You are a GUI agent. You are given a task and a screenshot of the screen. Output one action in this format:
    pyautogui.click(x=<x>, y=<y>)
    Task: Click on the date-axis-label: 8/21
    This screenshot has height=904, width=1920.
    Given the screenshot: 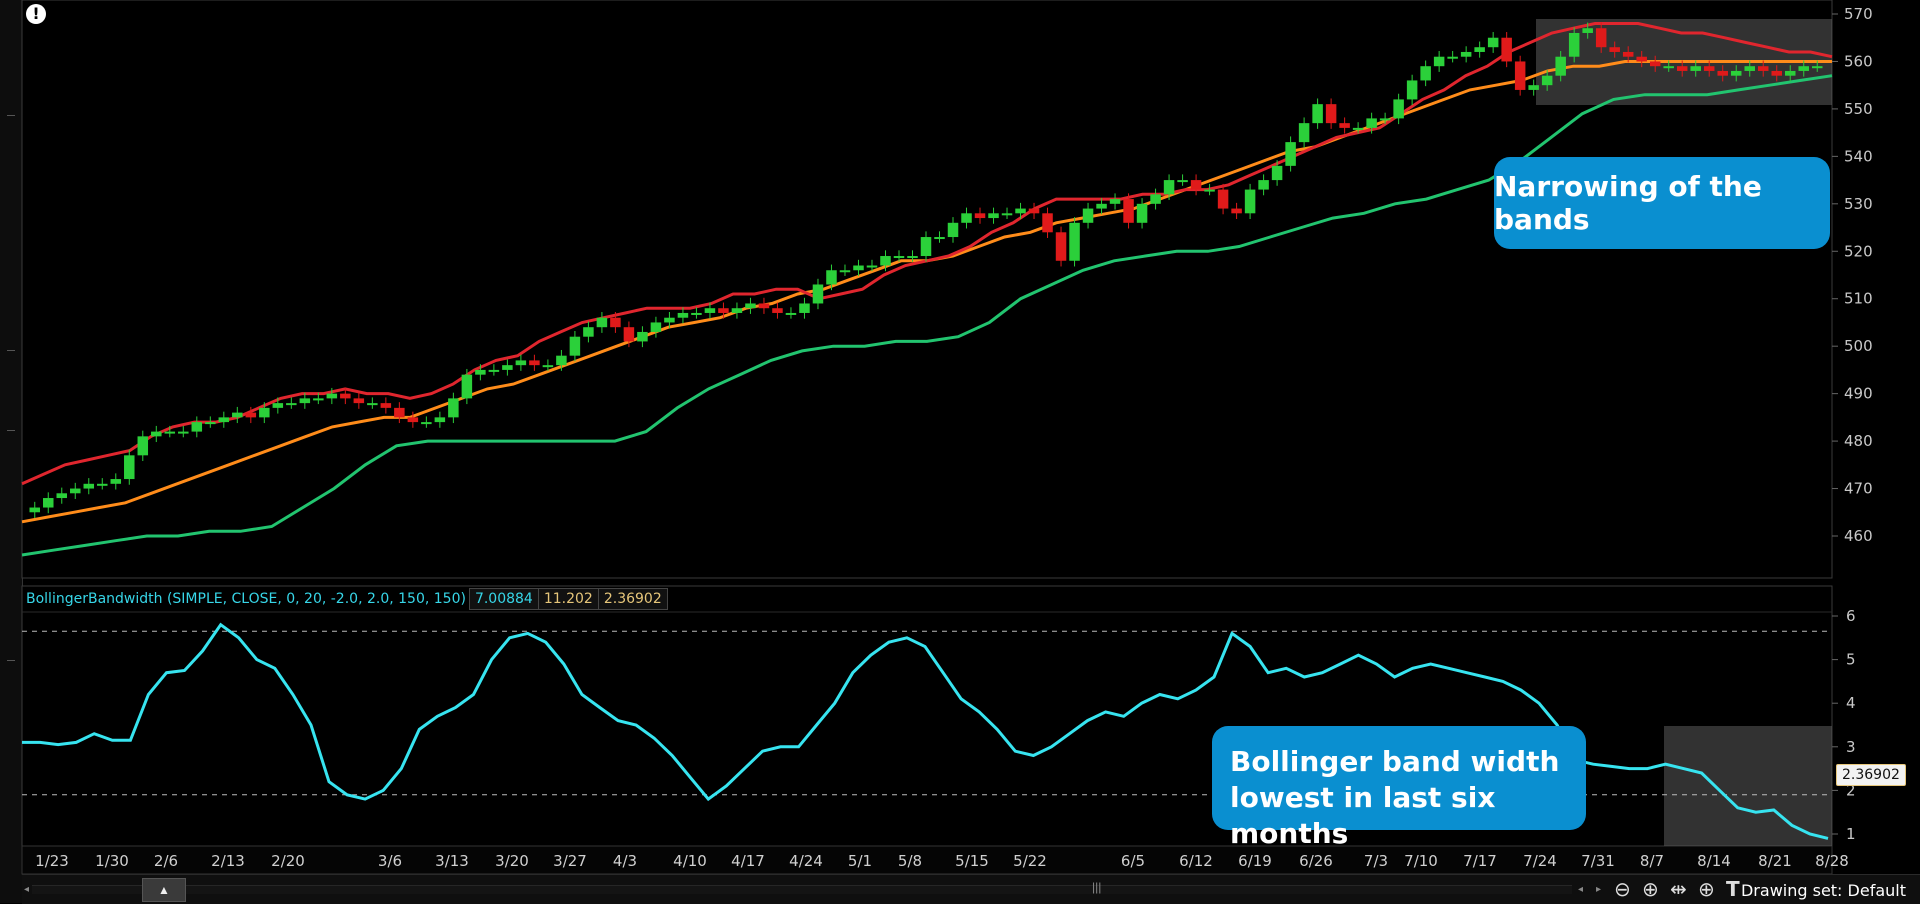 What is the action you would take?
    pyautogui.click(x=1775, y=861)
    